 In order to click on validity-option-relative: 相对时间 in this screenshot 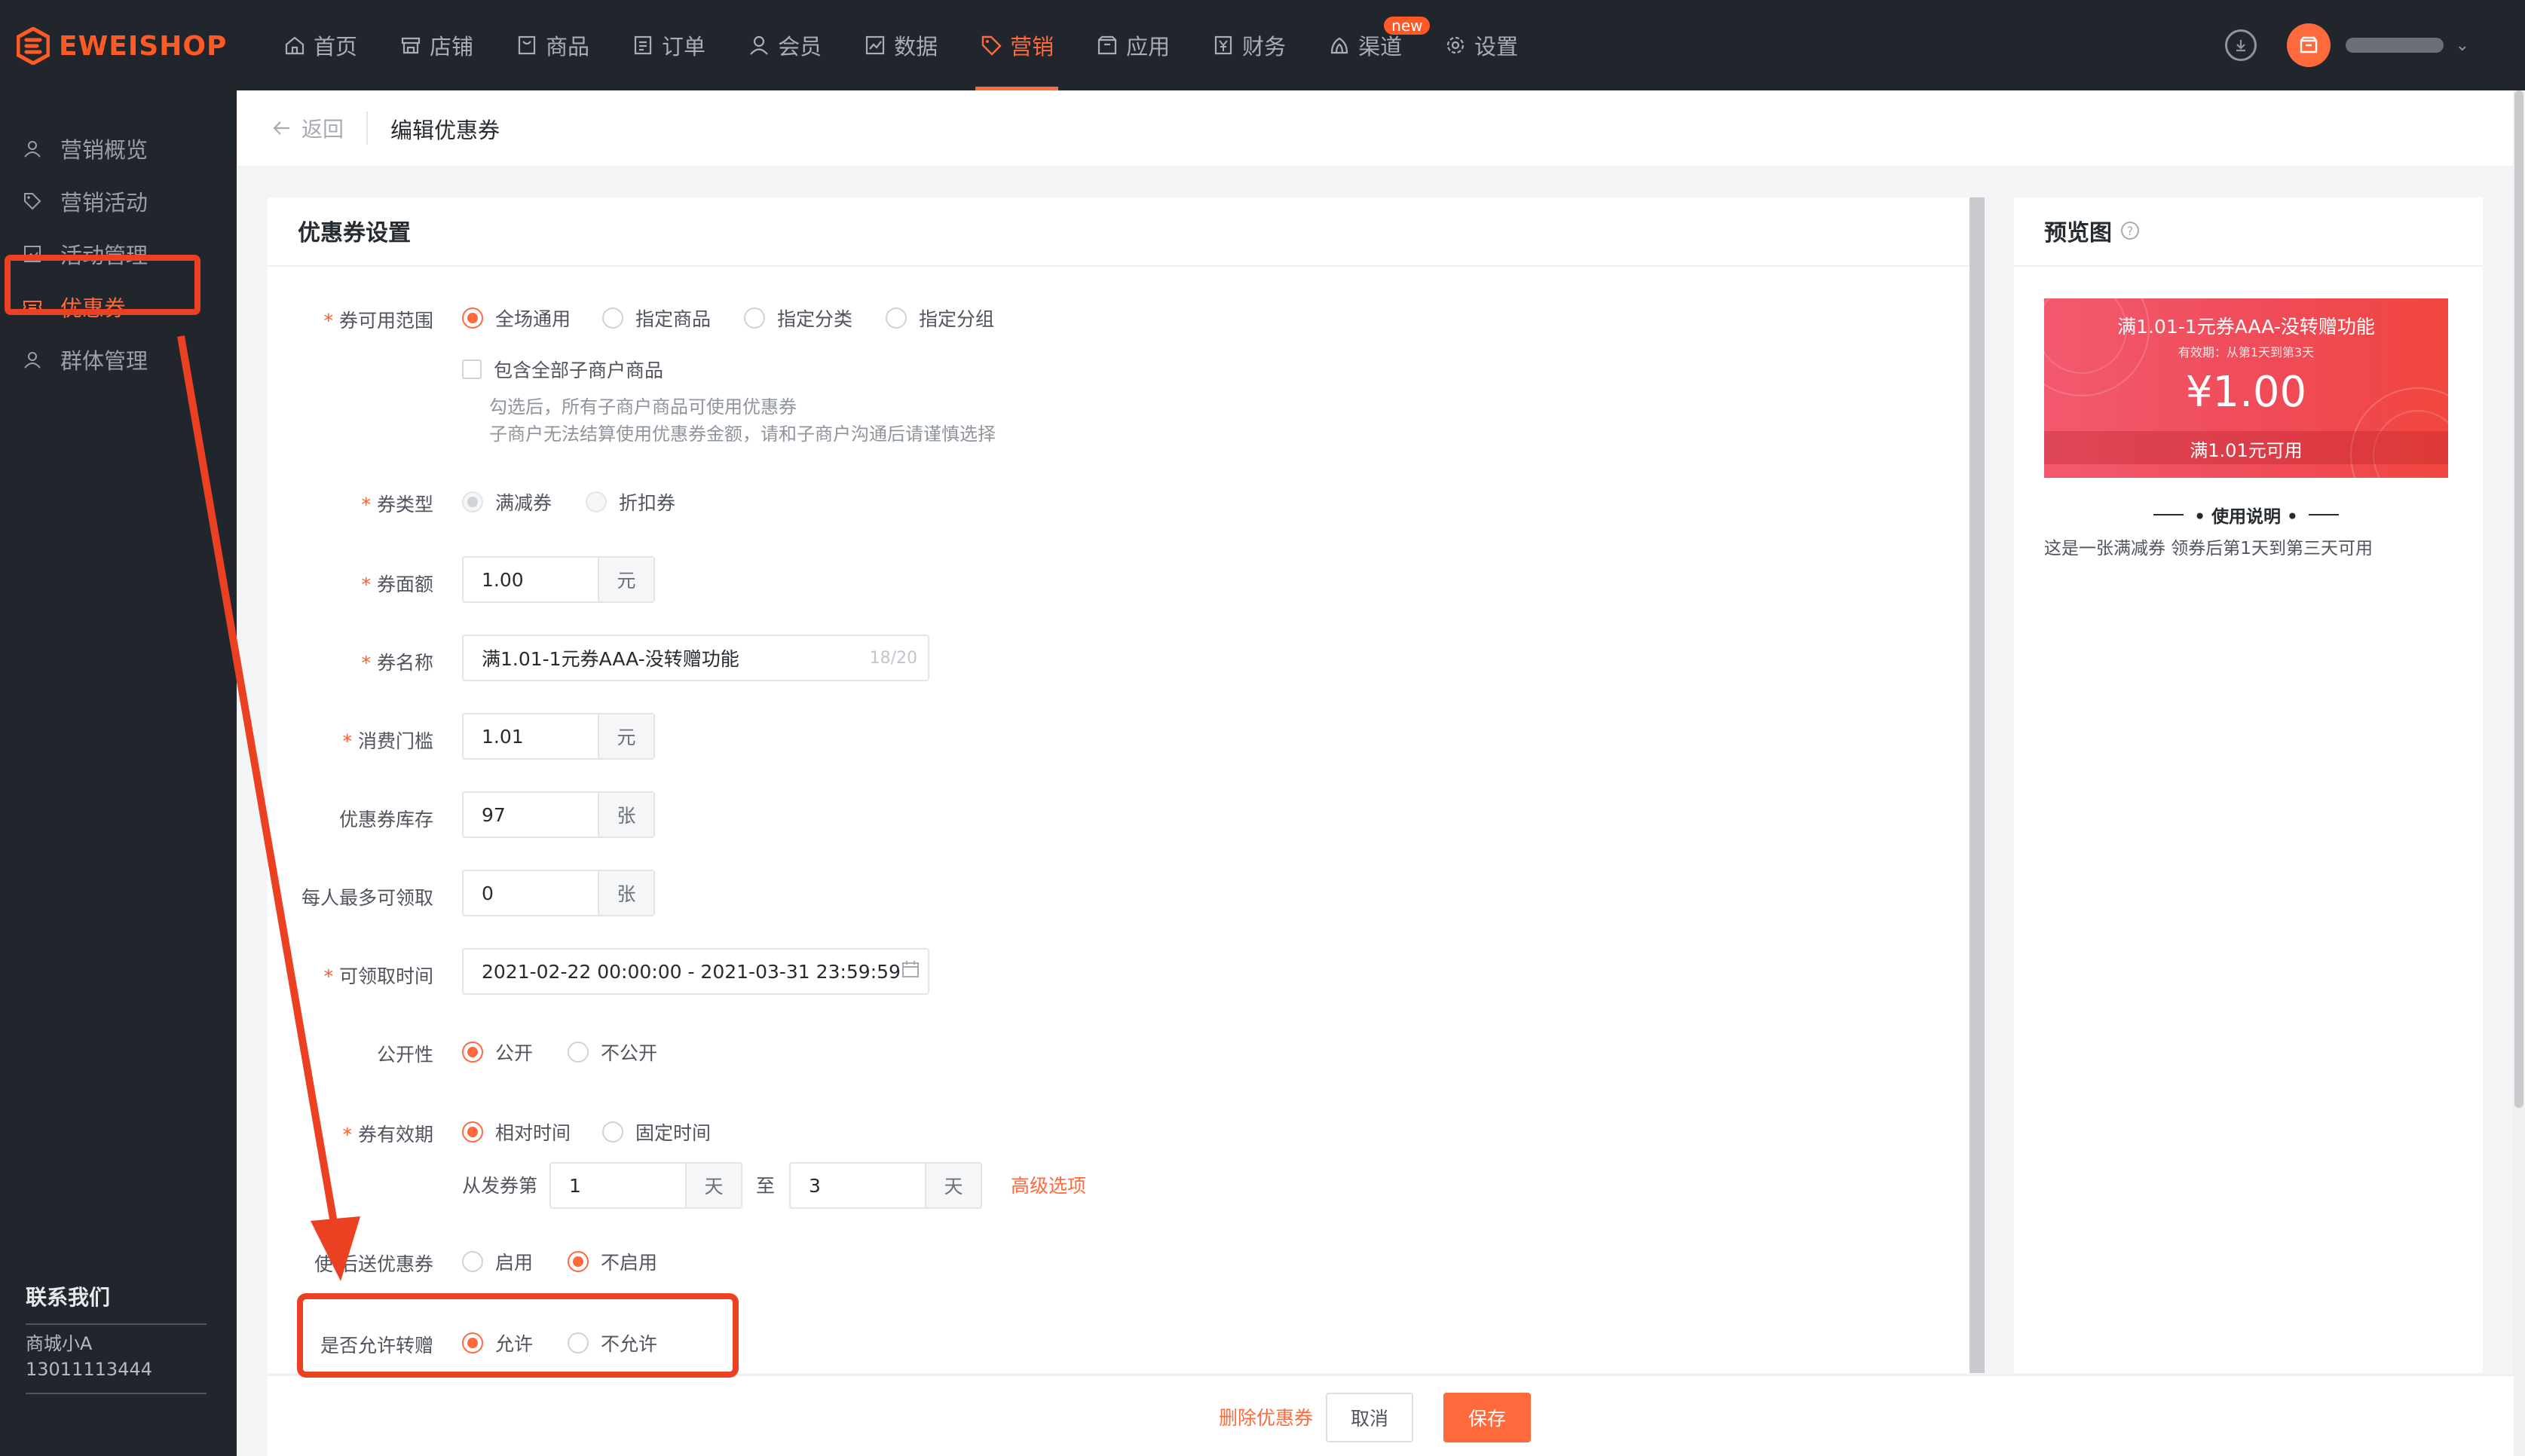, I will do `click(516, 1132)`.